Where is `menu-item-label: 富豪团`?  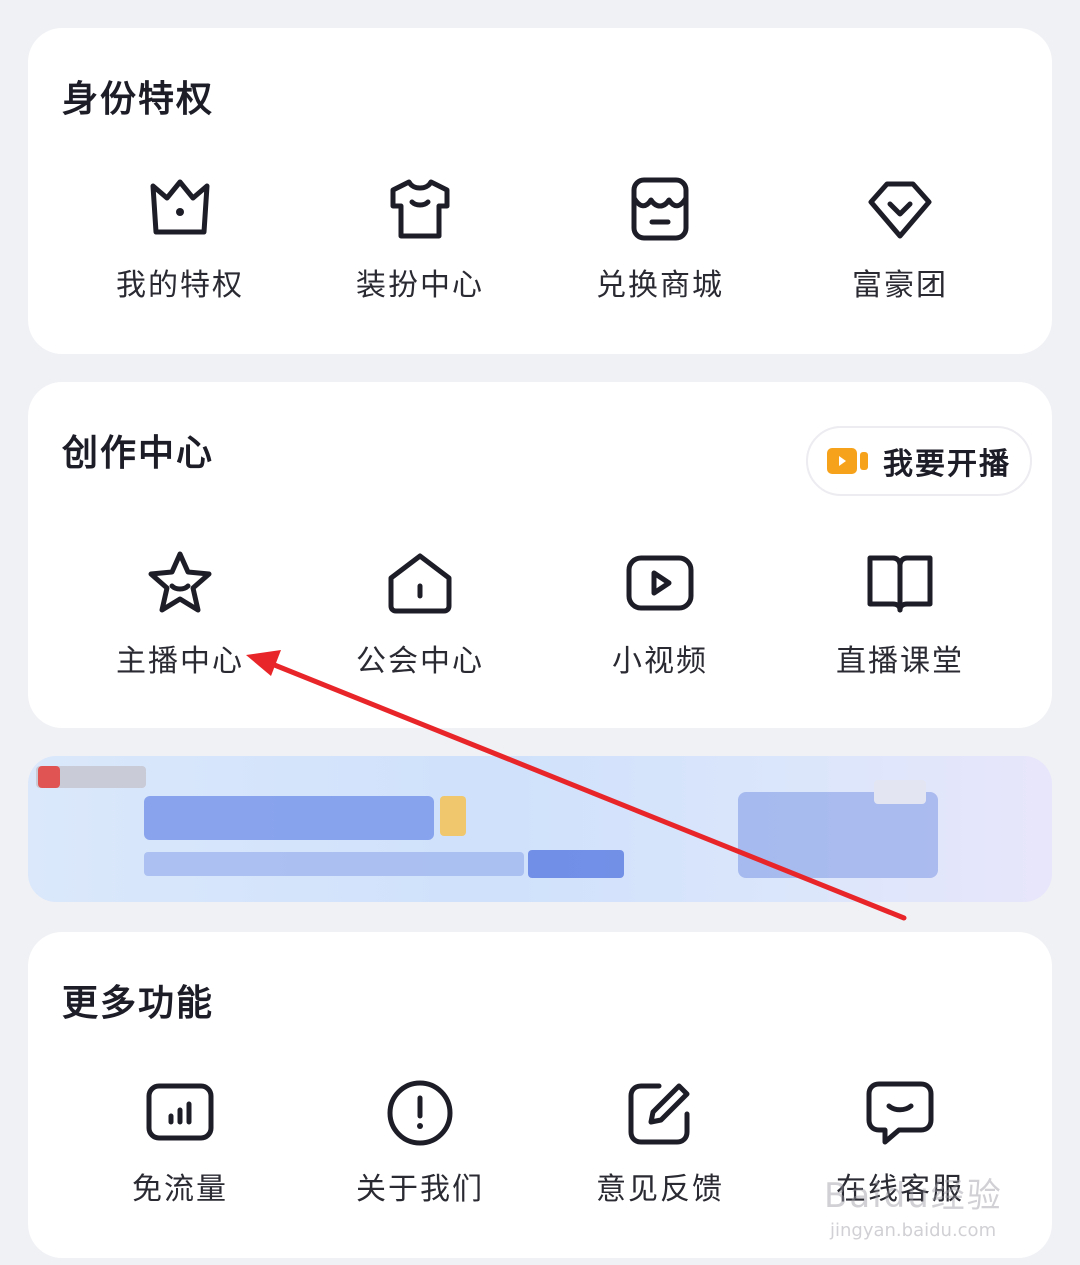
menu-item-label: 富豪团 is located at coordinates (900, 285).